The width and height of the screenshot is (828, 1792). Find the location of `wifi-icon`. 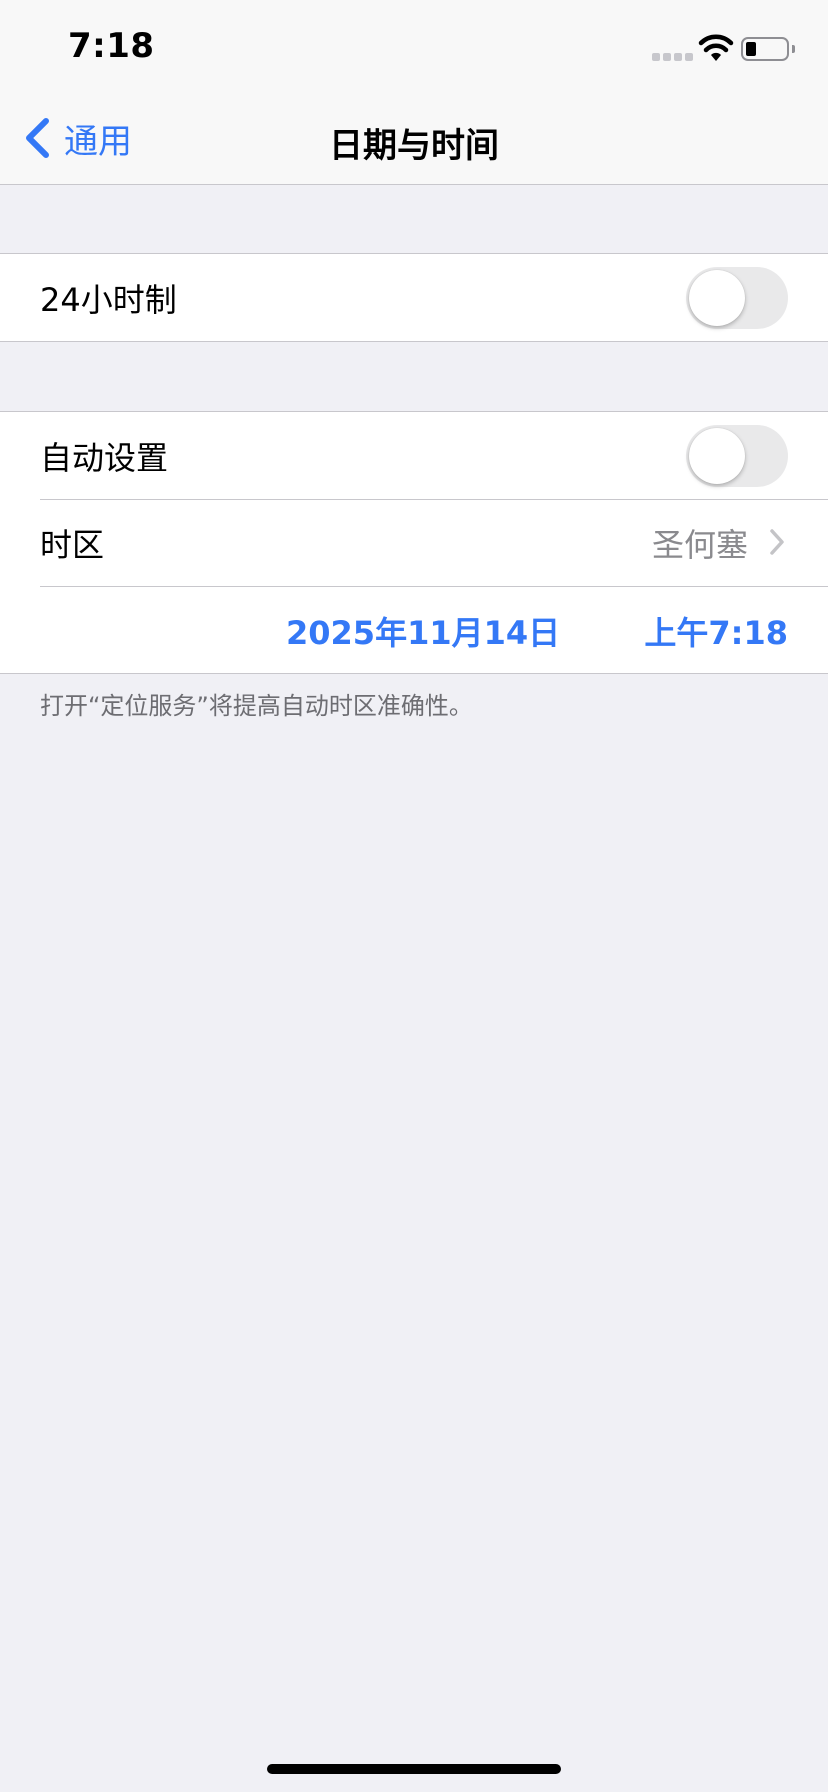

wifi-icon is located at coordinates (716, 47).